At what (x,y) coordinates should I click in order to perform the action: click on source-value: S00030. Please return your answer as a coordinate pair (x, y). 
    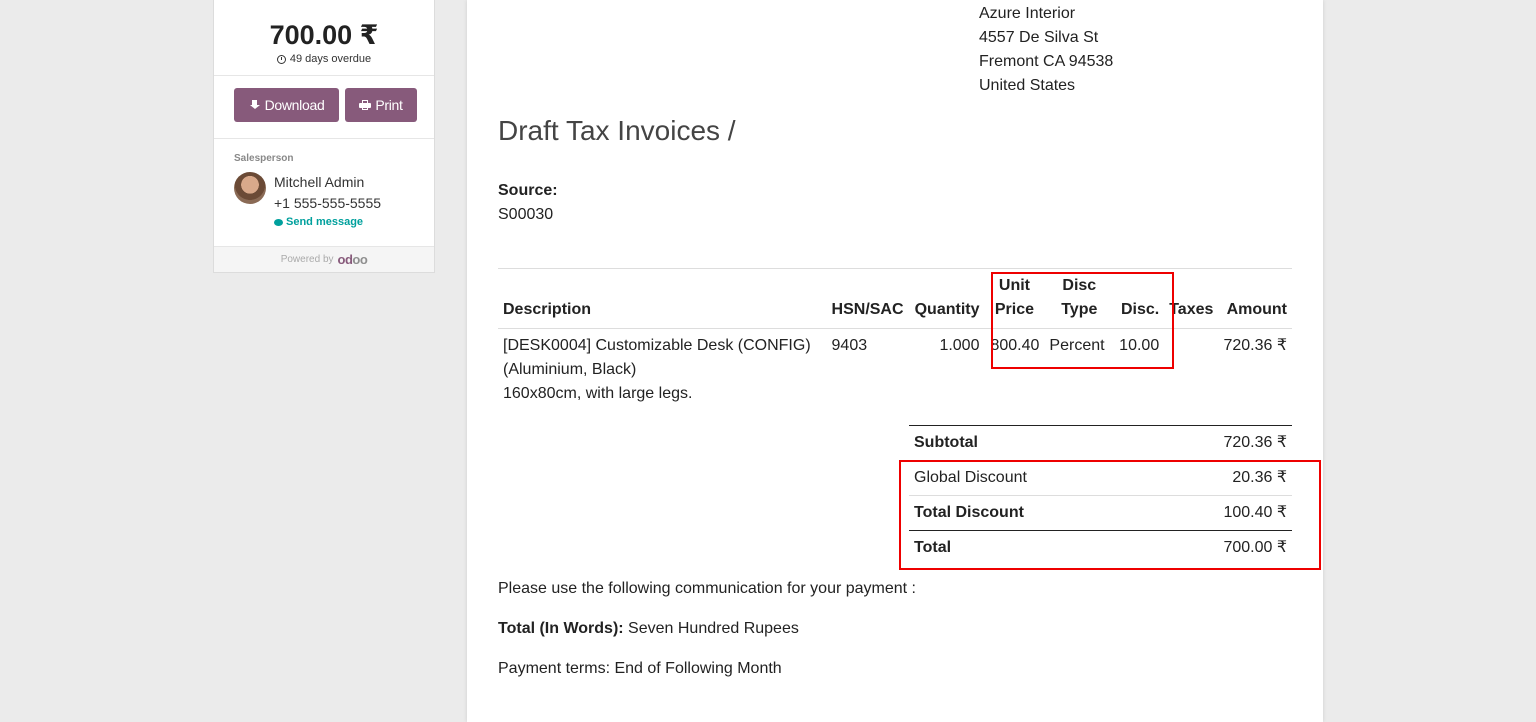
    Looking at the image, I should click on (526, 214).